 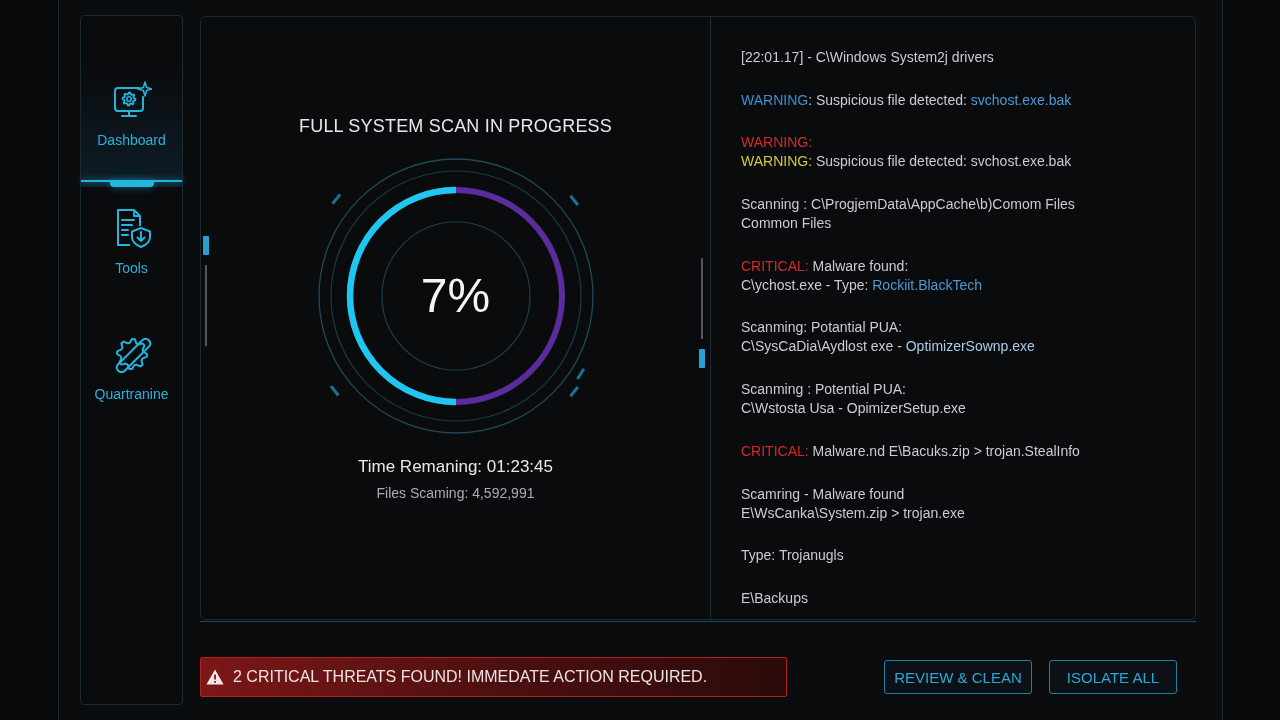 I want to click on log-line: C\SysCaDia\Aydlost exe - OptimizerSownp.exe, so click(x=888, y=347).